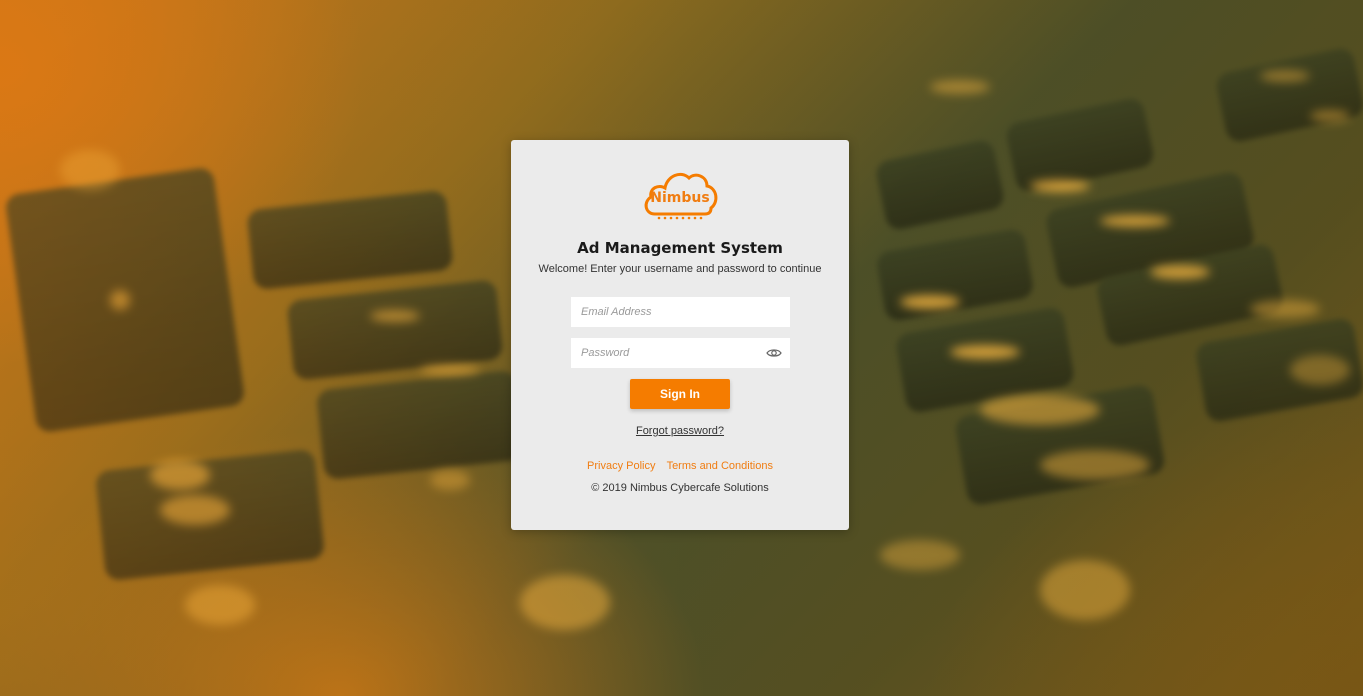 The height and width of the screenshot is (696, 1363). Describe the element at coordinates (680, 248) in the screenshot. I see `page-title: Ad Management System` at that location.